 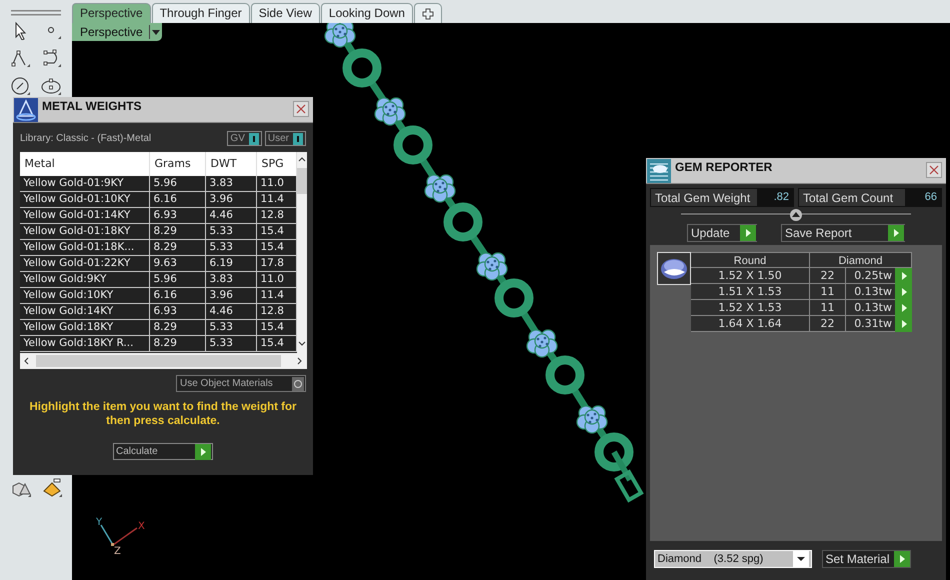 I want to click on panel-title: METAL WEIGHTS, so click(x=92, y=105).